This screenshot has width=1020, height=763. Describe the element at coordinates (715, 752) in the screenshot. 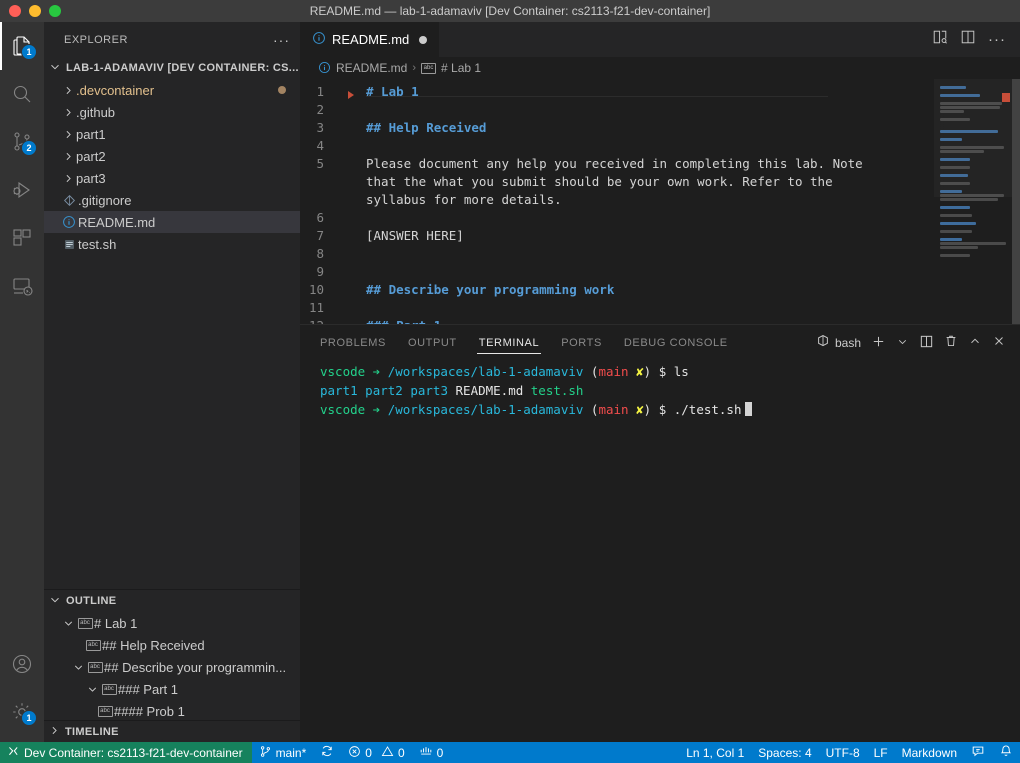

I see `status-cursor-position: Ln 1, Col 1` at that location.